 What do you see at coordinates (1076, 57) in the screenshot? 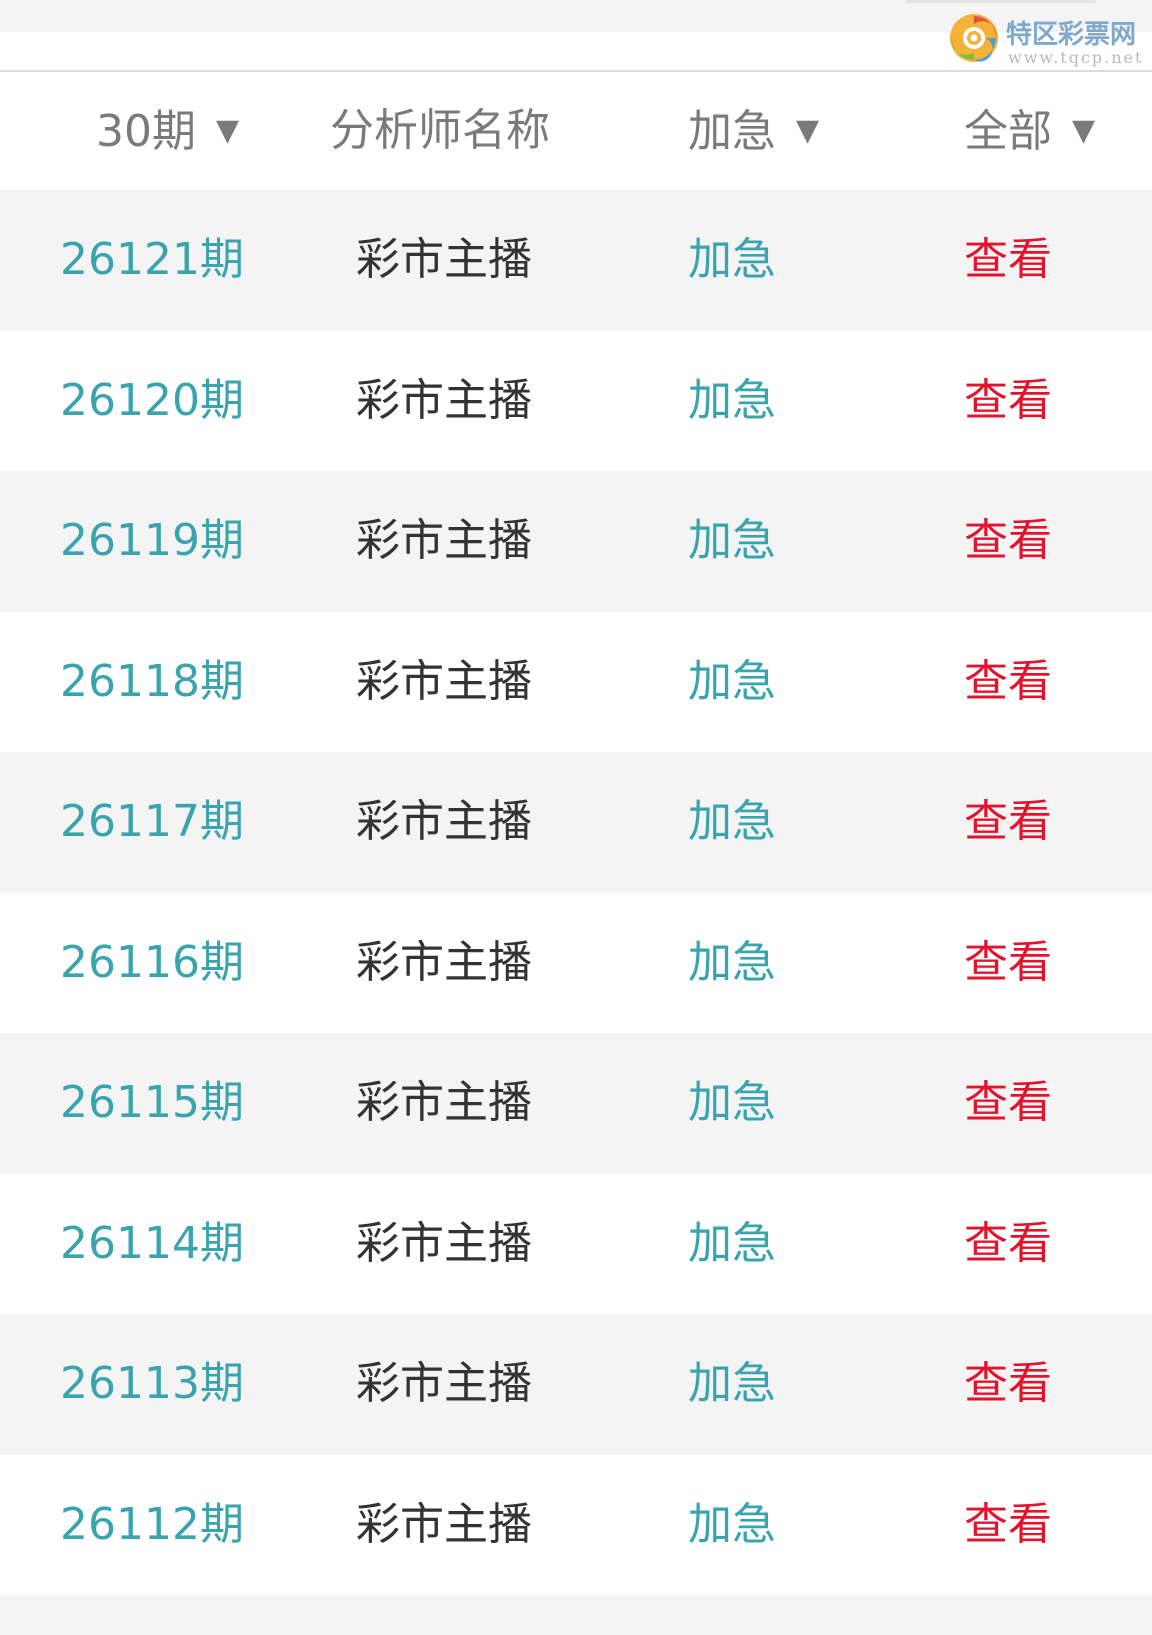
I see `logo-url: www.tqcp.net` at bounding box center [1076, 57].